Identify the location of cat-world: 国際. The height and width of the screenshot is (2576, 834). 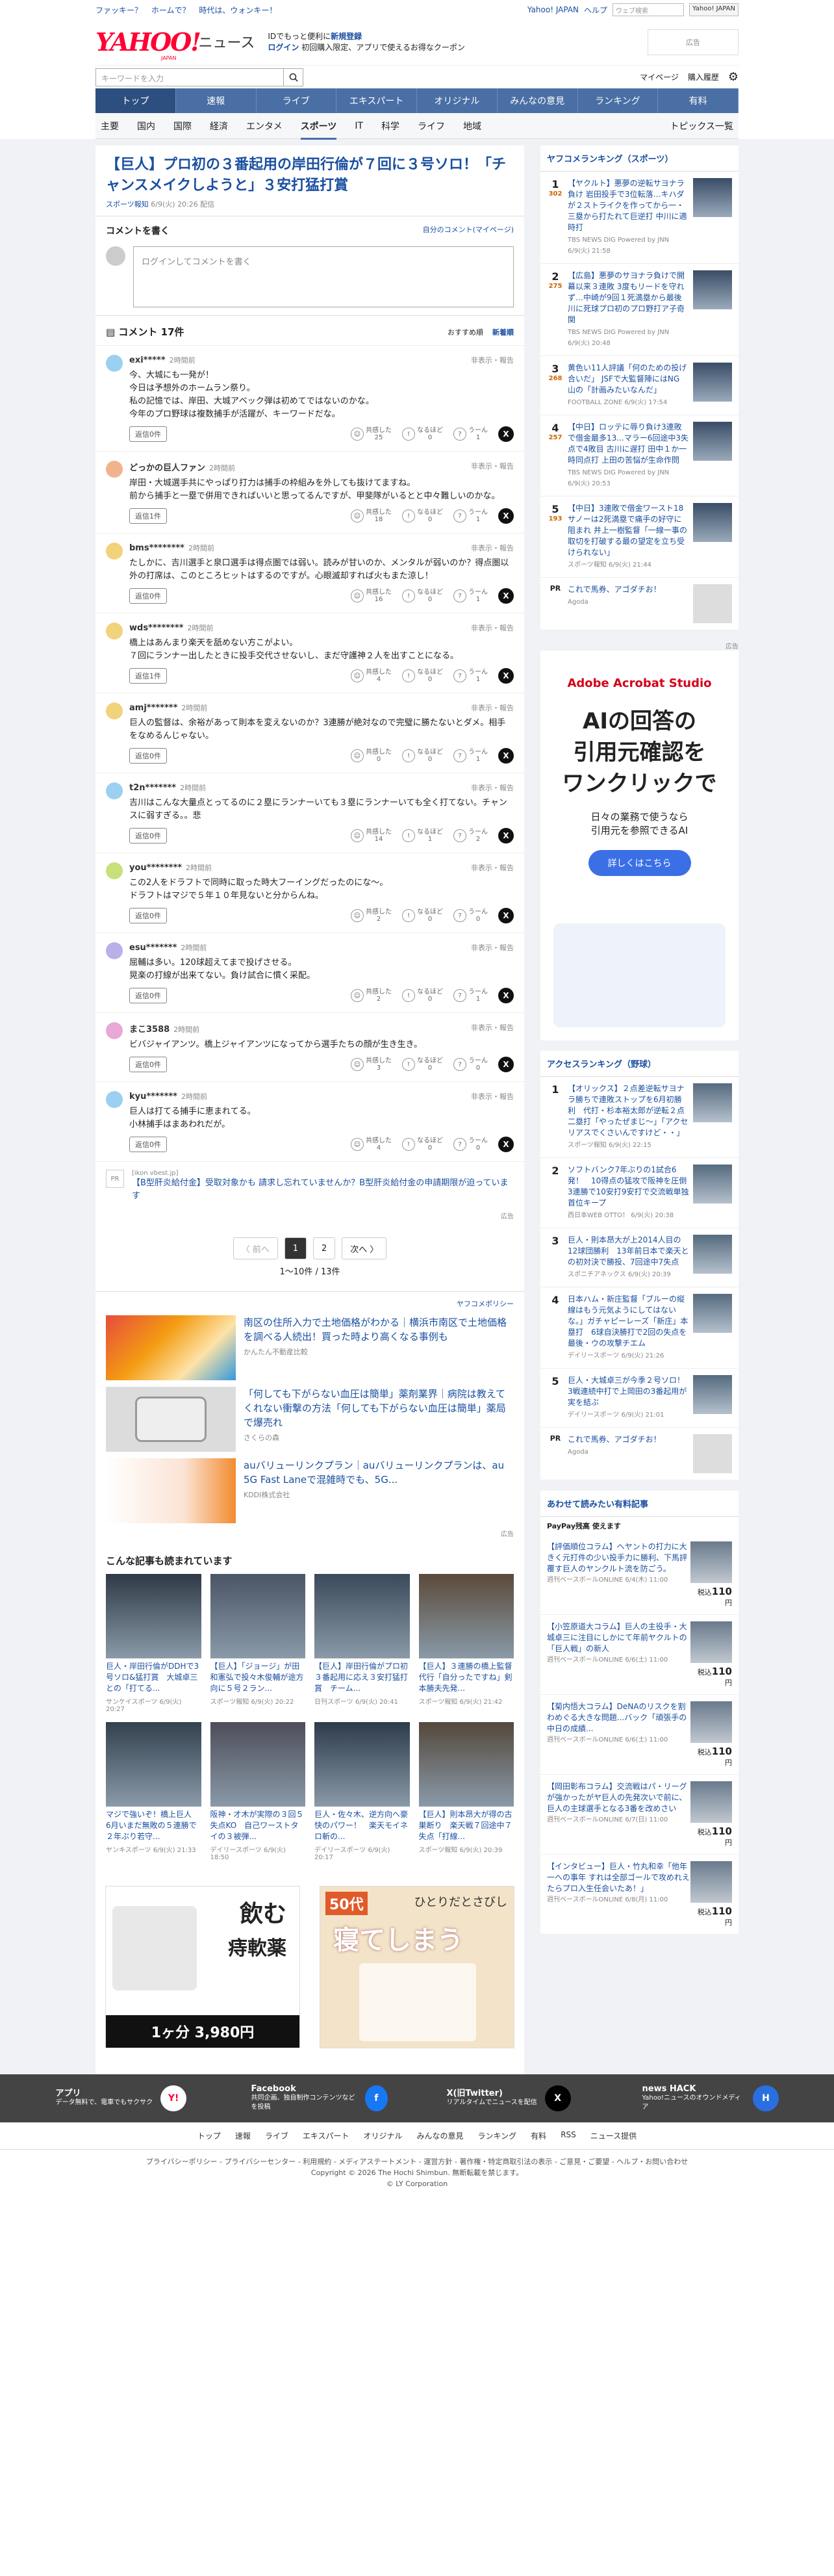
(182, 126).